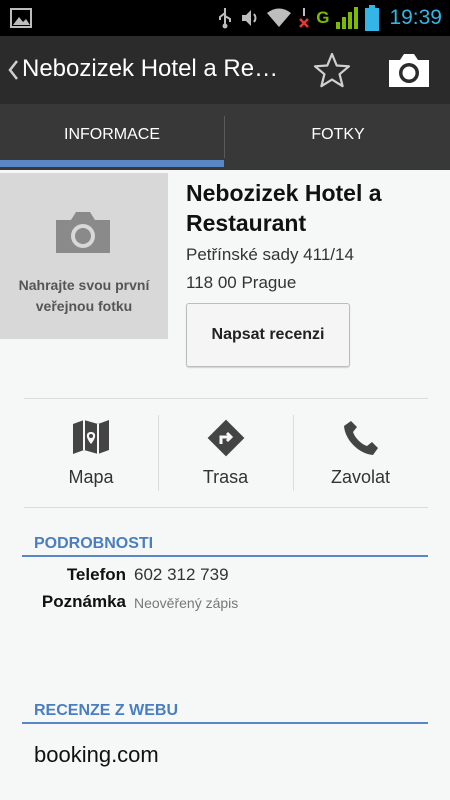 This screenshot has height=800, width=450. Describe the element at coordinates (186, 603) in the screenshot. I see `note-value: Neověřený zápis` at that location.